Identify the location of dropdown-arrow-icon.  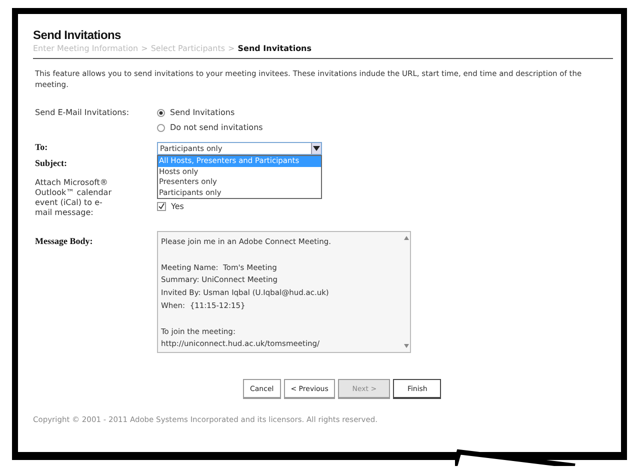
(316, 148).